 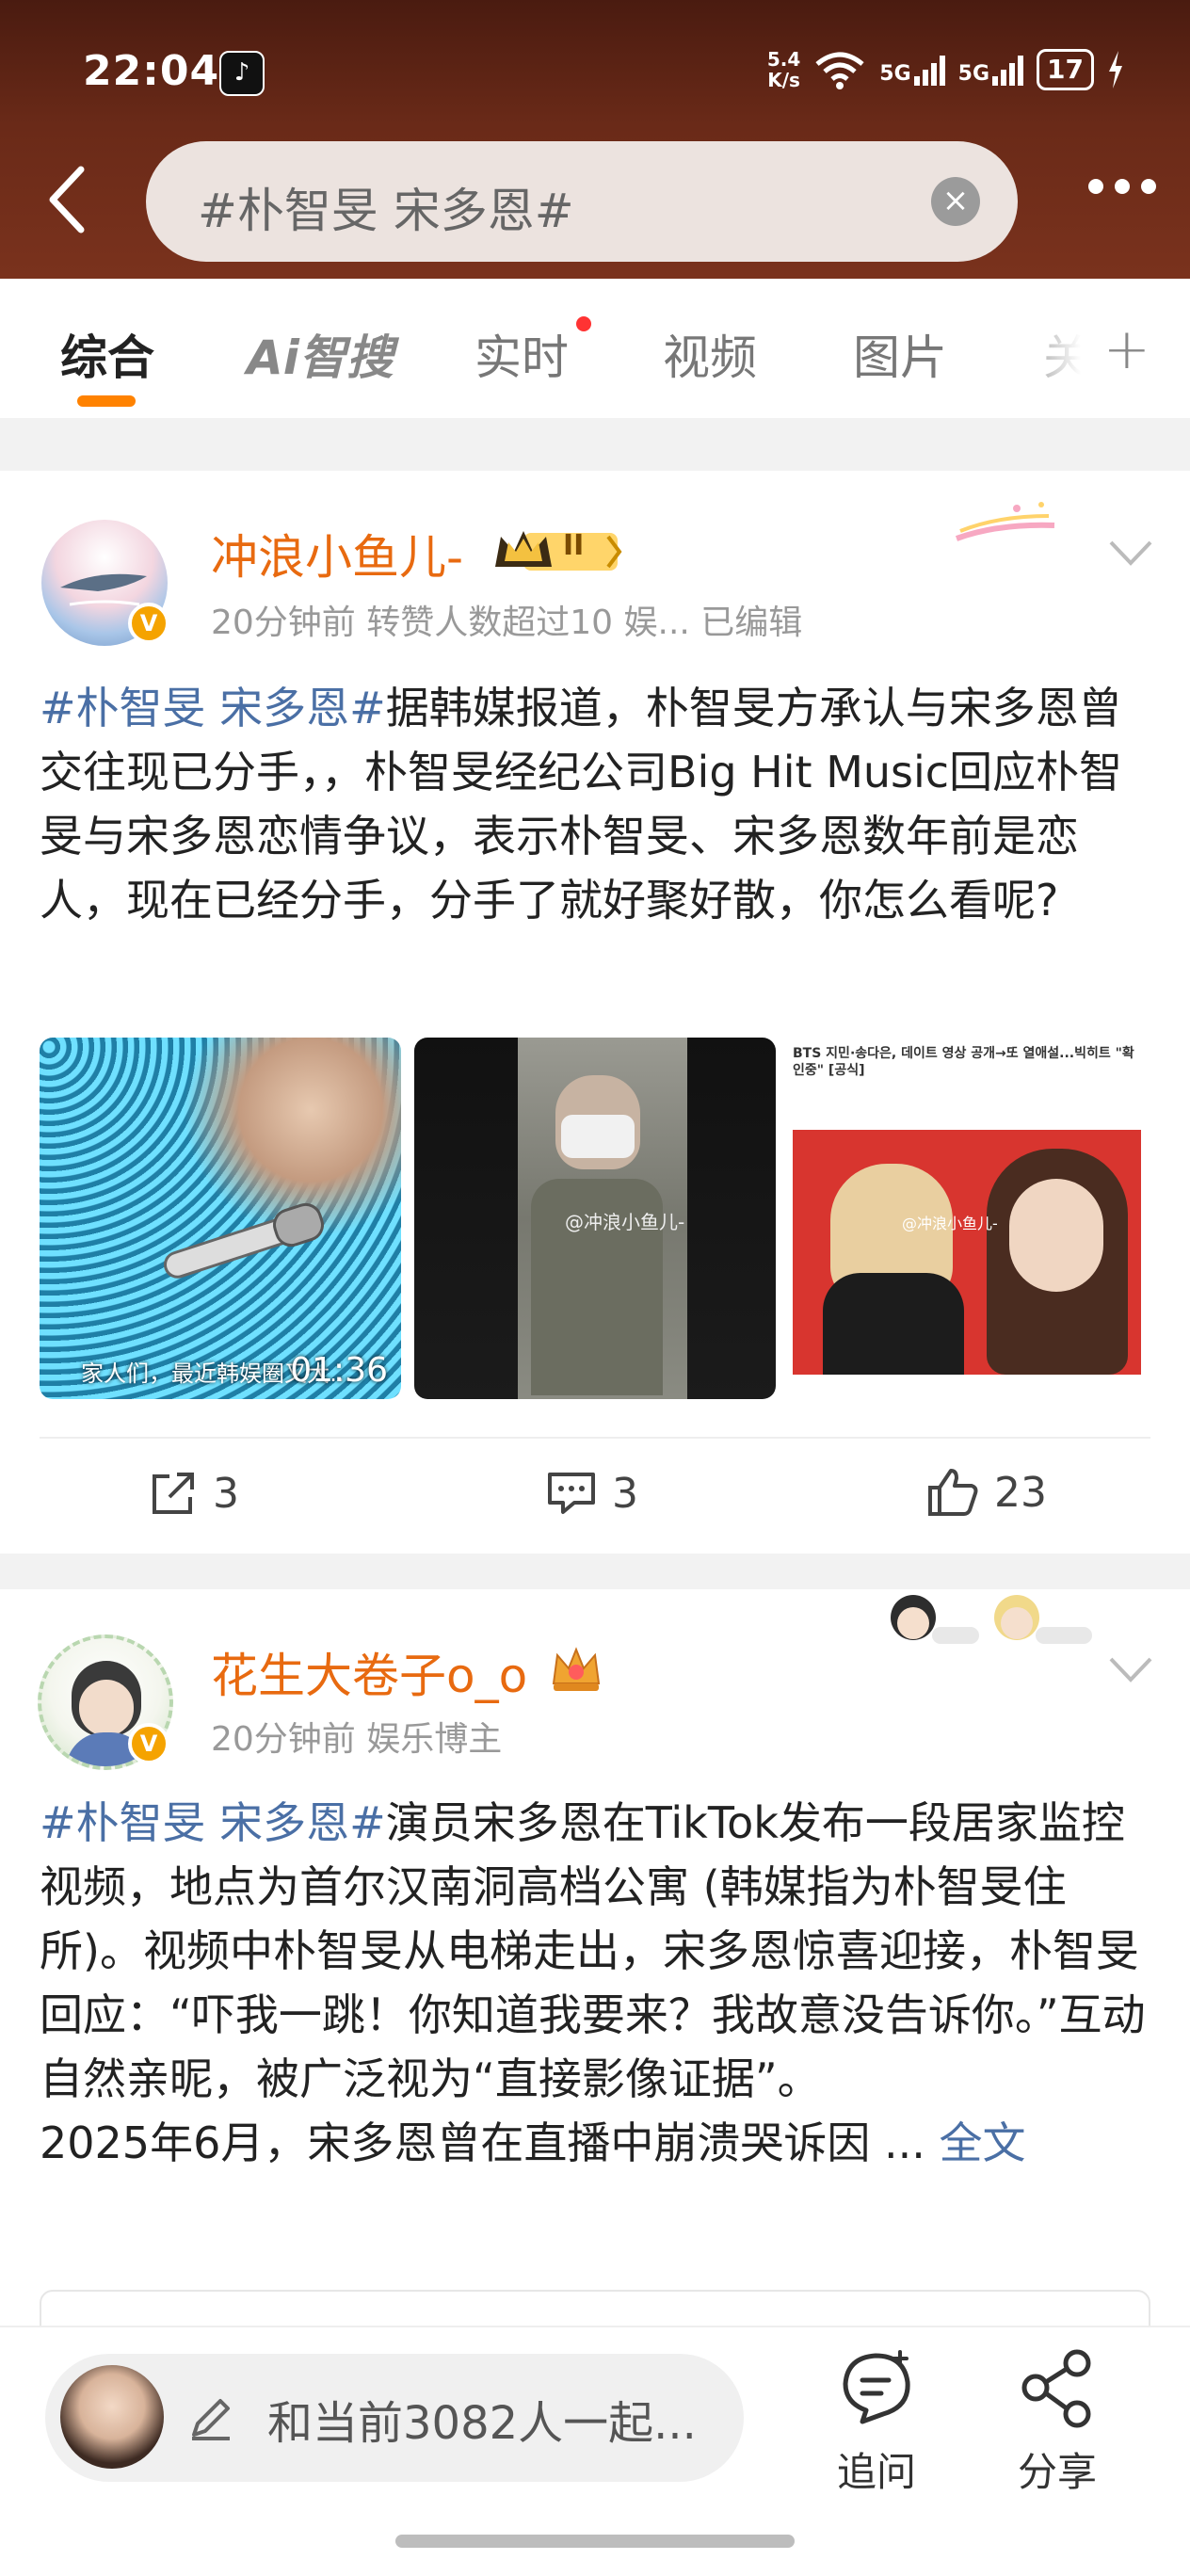 I want to click on active-tab-indicator, so click(x=106, y=401).